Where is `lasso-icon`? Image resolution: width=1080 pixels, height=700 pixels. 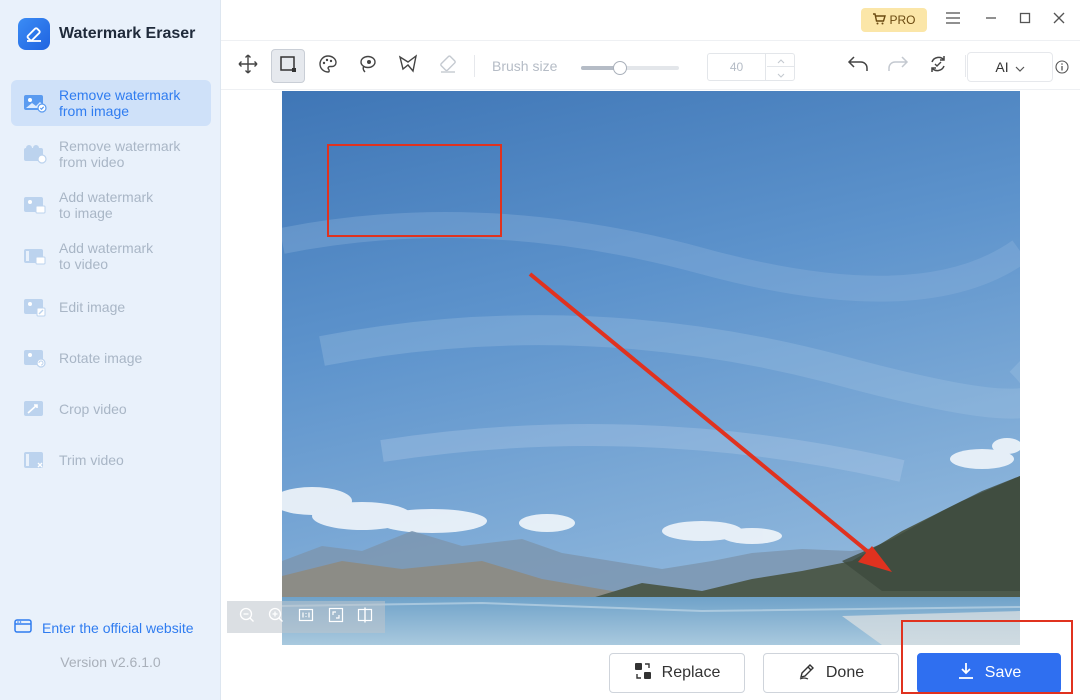 lasso-icon is located at coordinates (368, 66).